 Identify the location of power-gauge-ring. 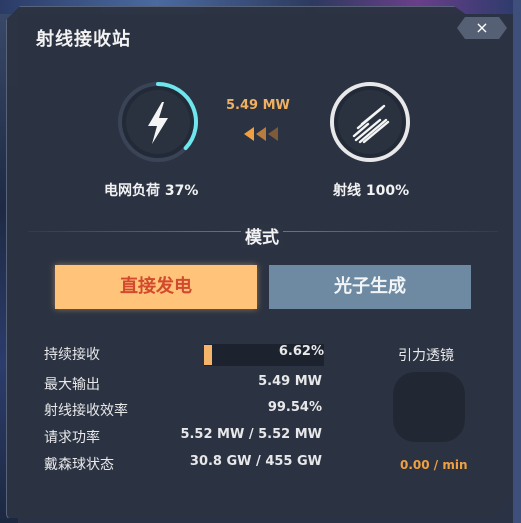
(158, 122).